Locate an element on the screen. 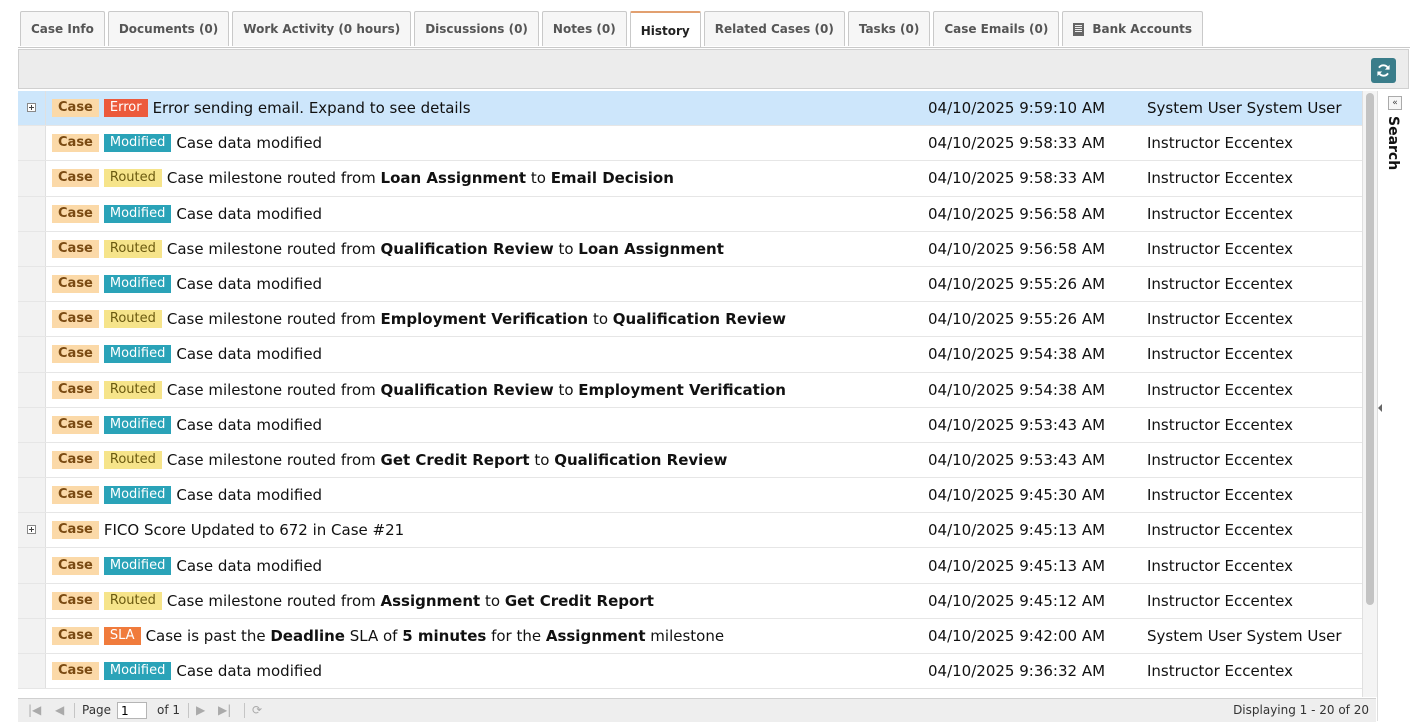 The image size is (1410, 722). message-highlight: Loan Assignment is located at coordinates (651, 248).